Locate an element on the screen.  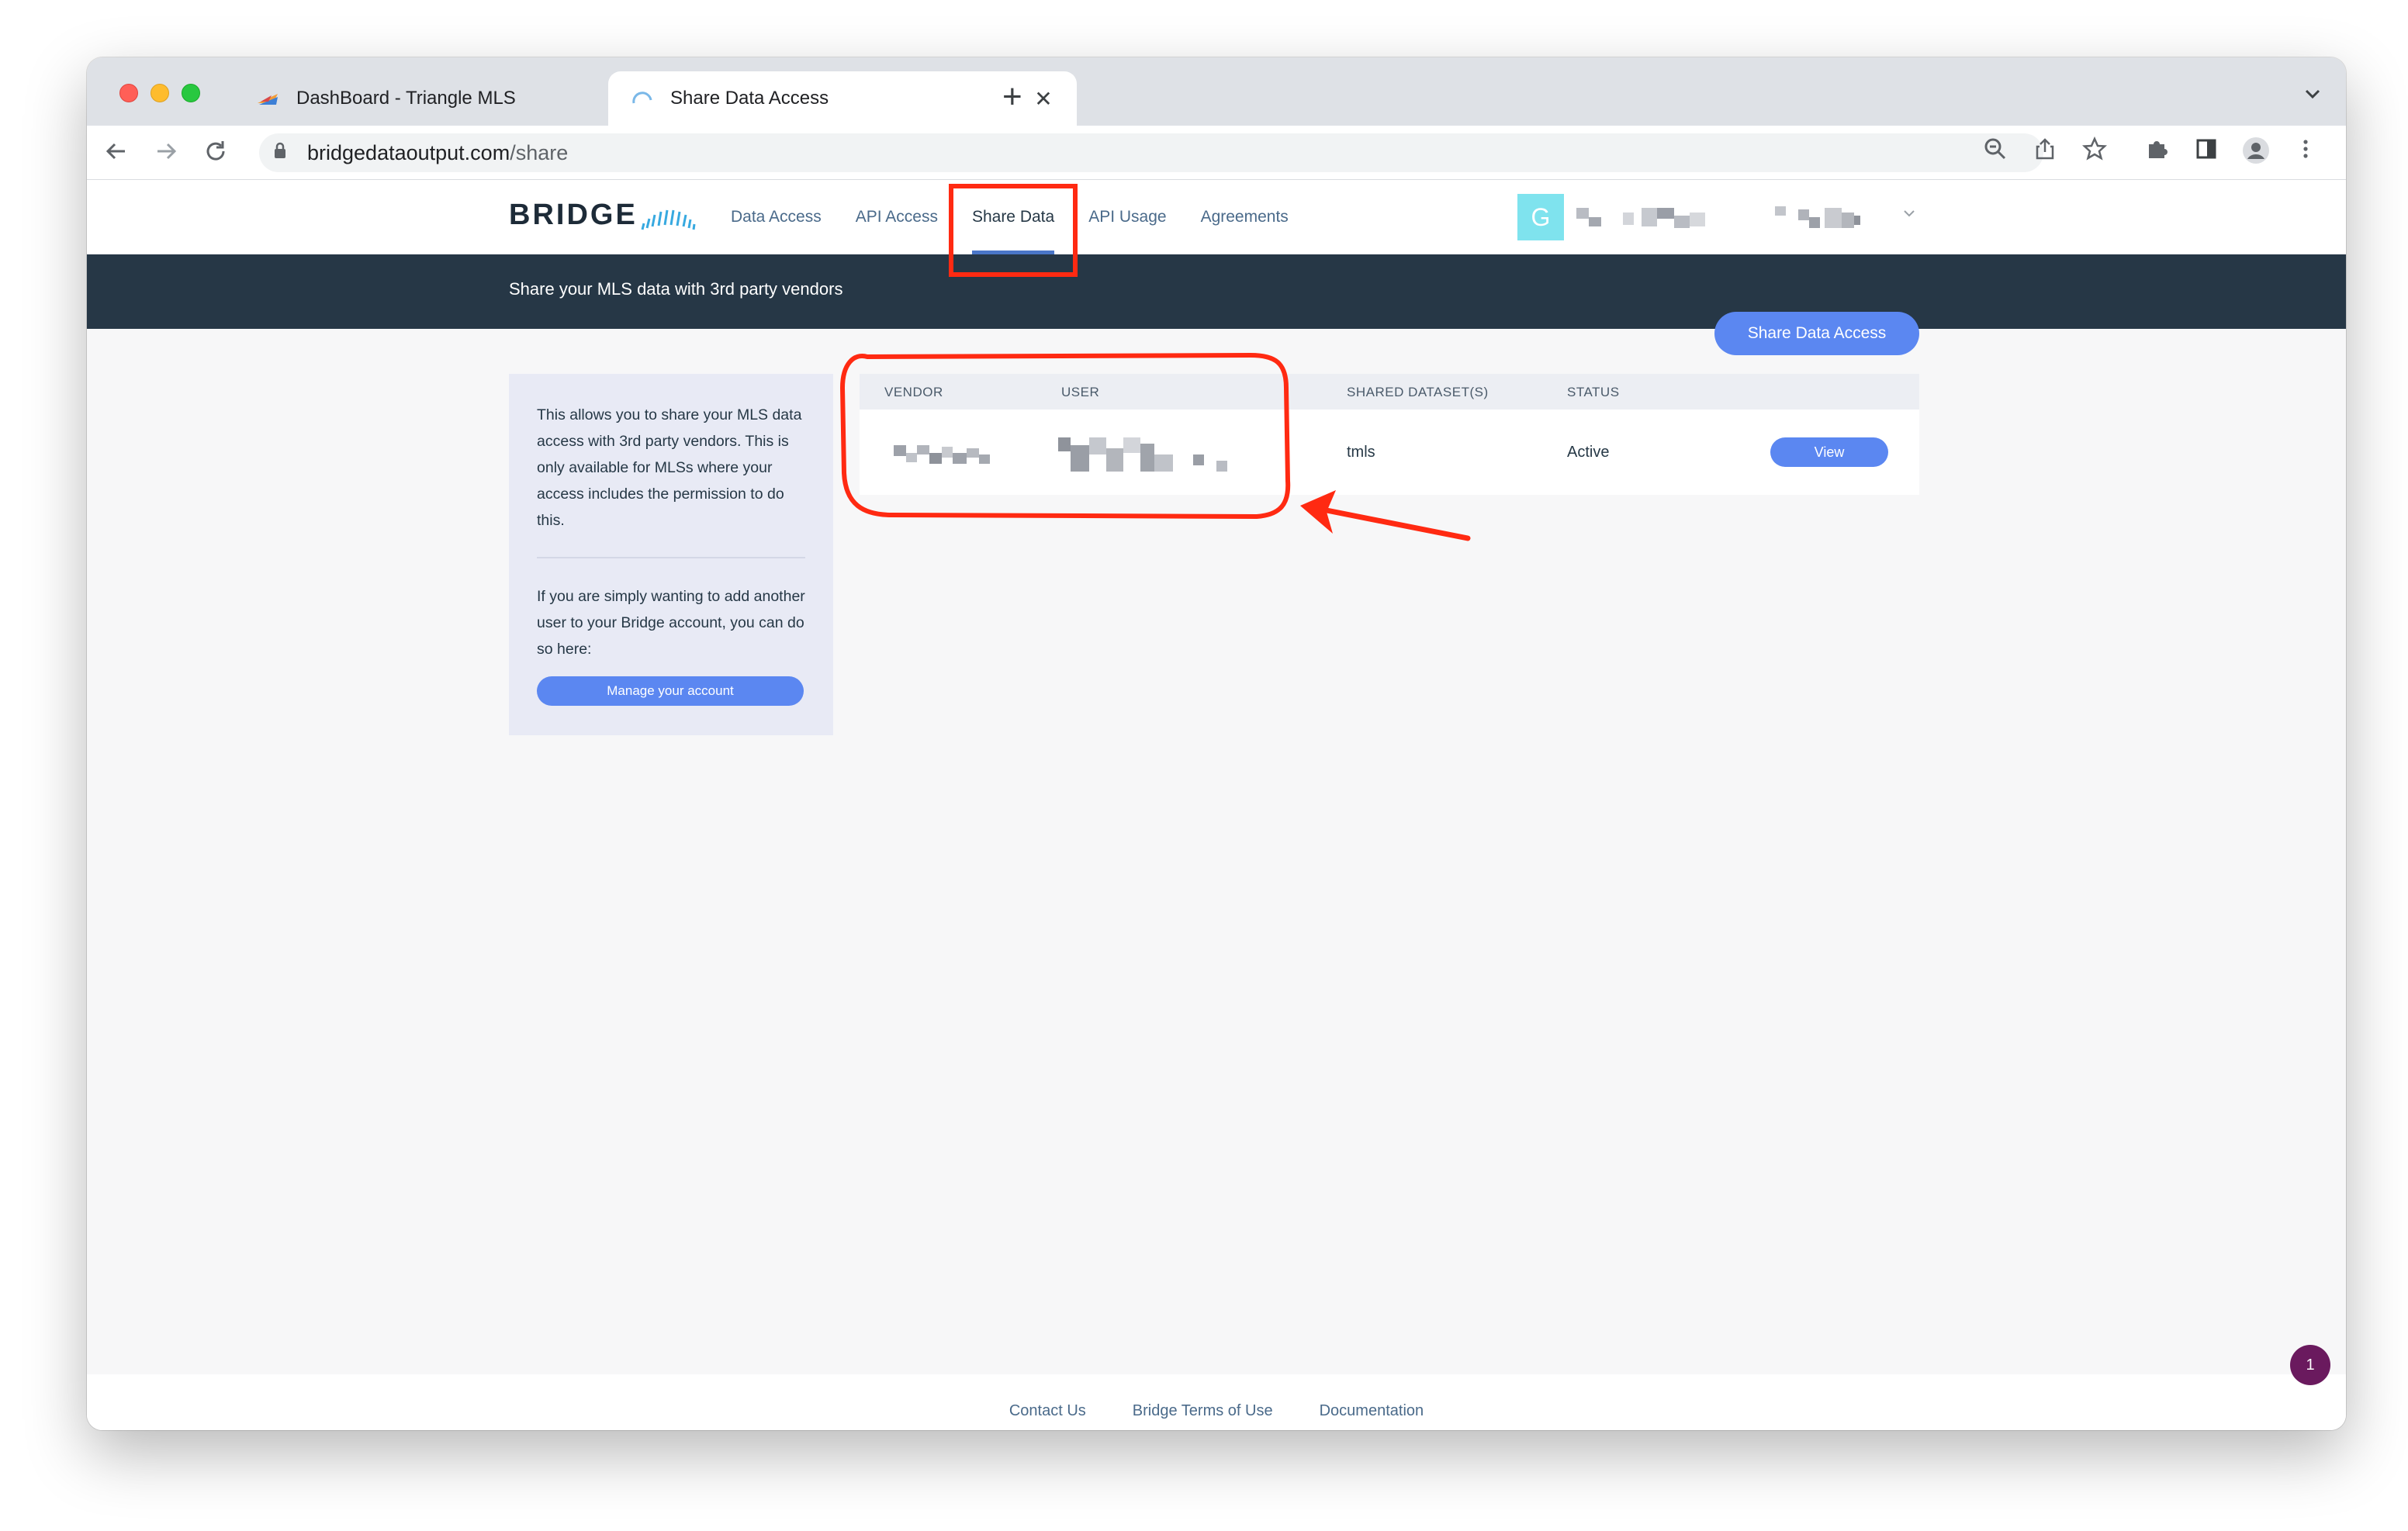
side-panel-icon is located at coordinates (2206, 152).